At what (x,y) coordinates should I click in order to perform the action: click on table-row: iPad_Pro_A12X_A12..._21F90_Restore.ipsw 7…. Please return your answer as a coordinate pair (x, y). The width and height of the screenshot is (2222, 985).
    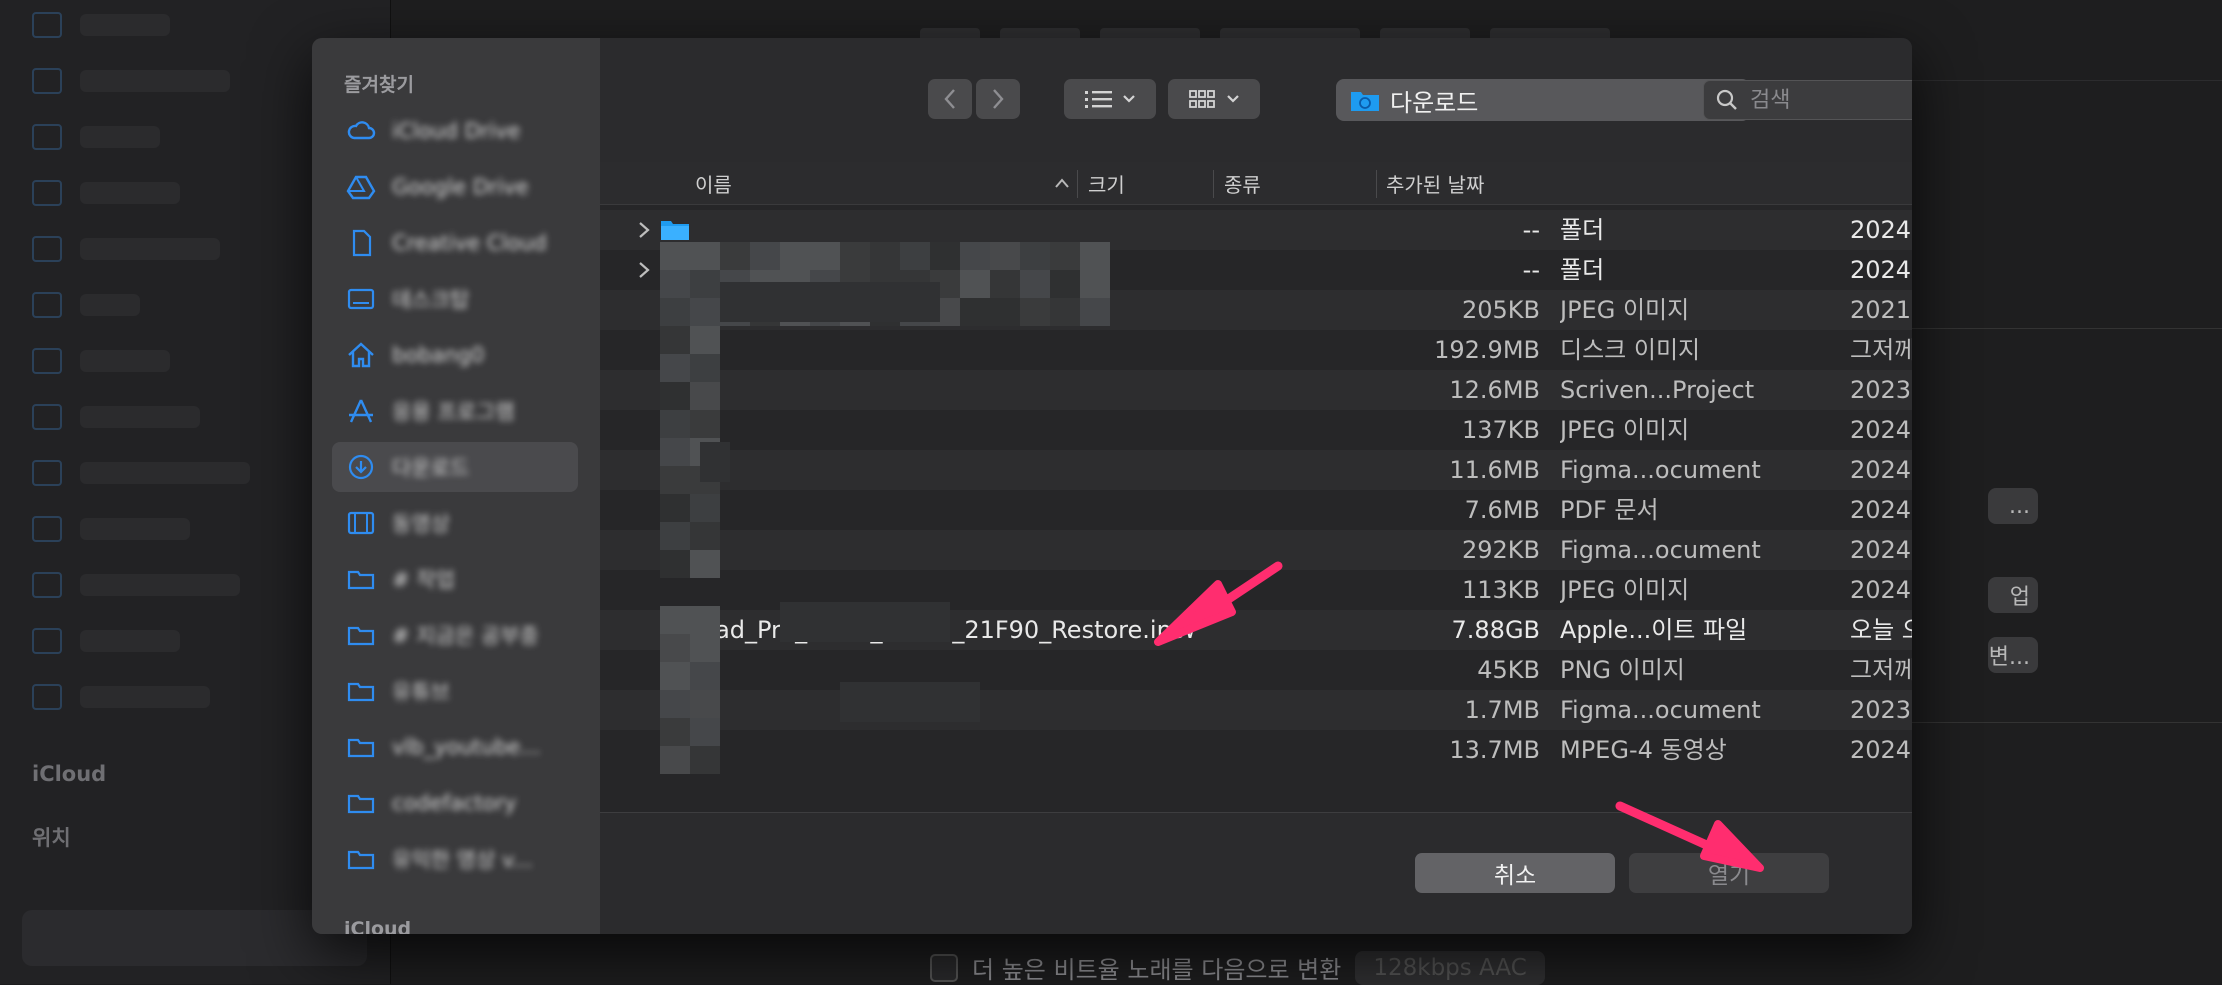
    Looking at the image, I should click on (1256, 630).